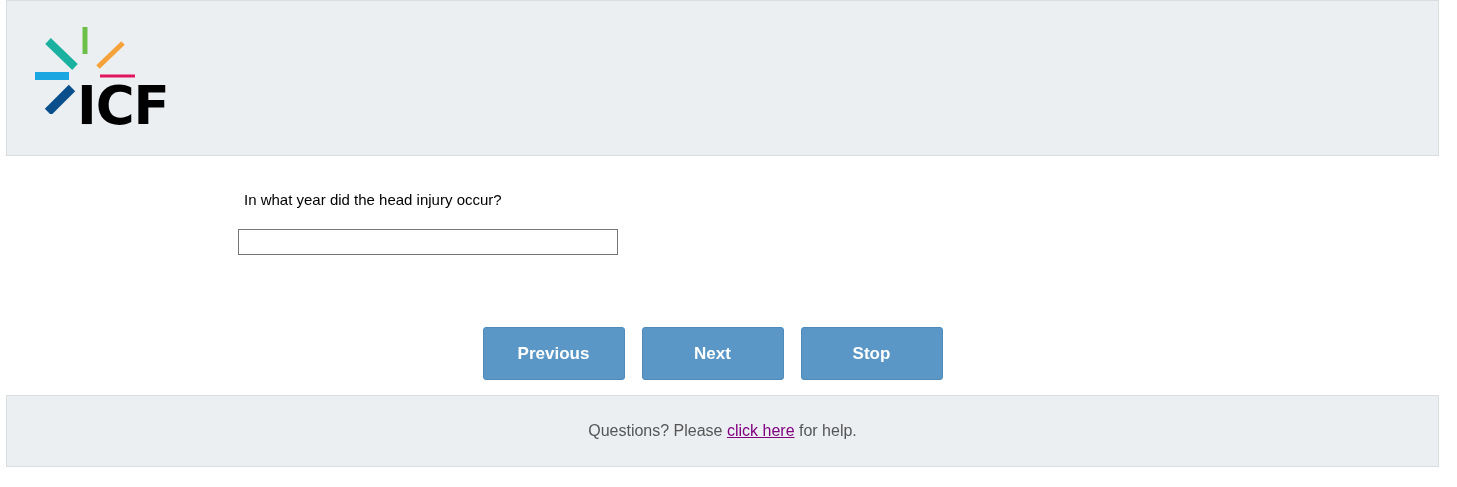  I want to click on nav-button: Previous, so click(553, 353).